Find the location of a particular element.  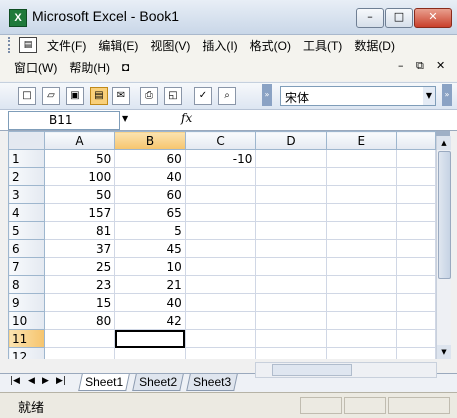

cell-d3 is located at coordinates (291, 194).